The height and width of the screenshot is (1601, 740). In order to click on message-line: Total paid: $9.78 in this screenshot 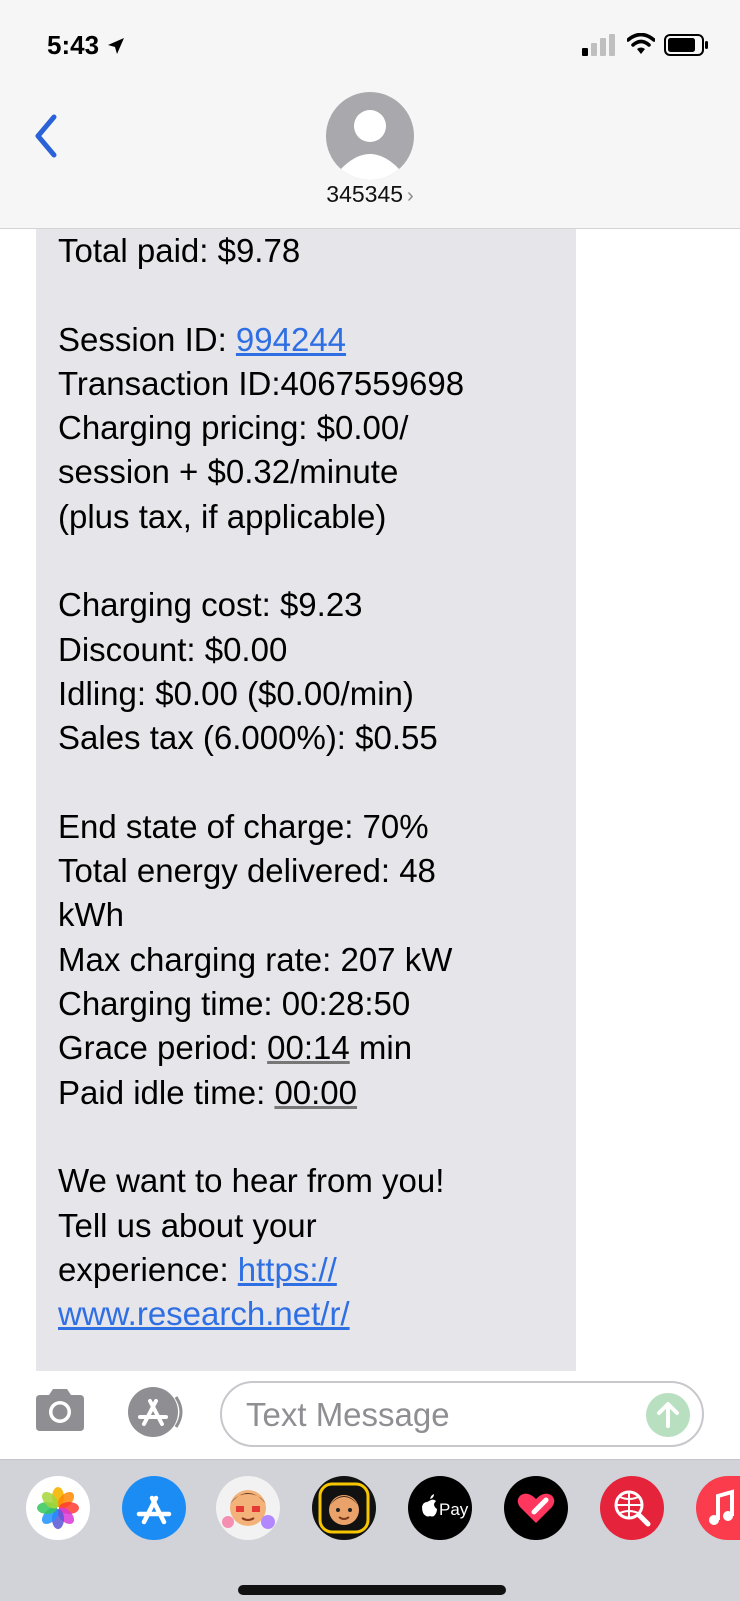, I will do `click(179, 250)`.